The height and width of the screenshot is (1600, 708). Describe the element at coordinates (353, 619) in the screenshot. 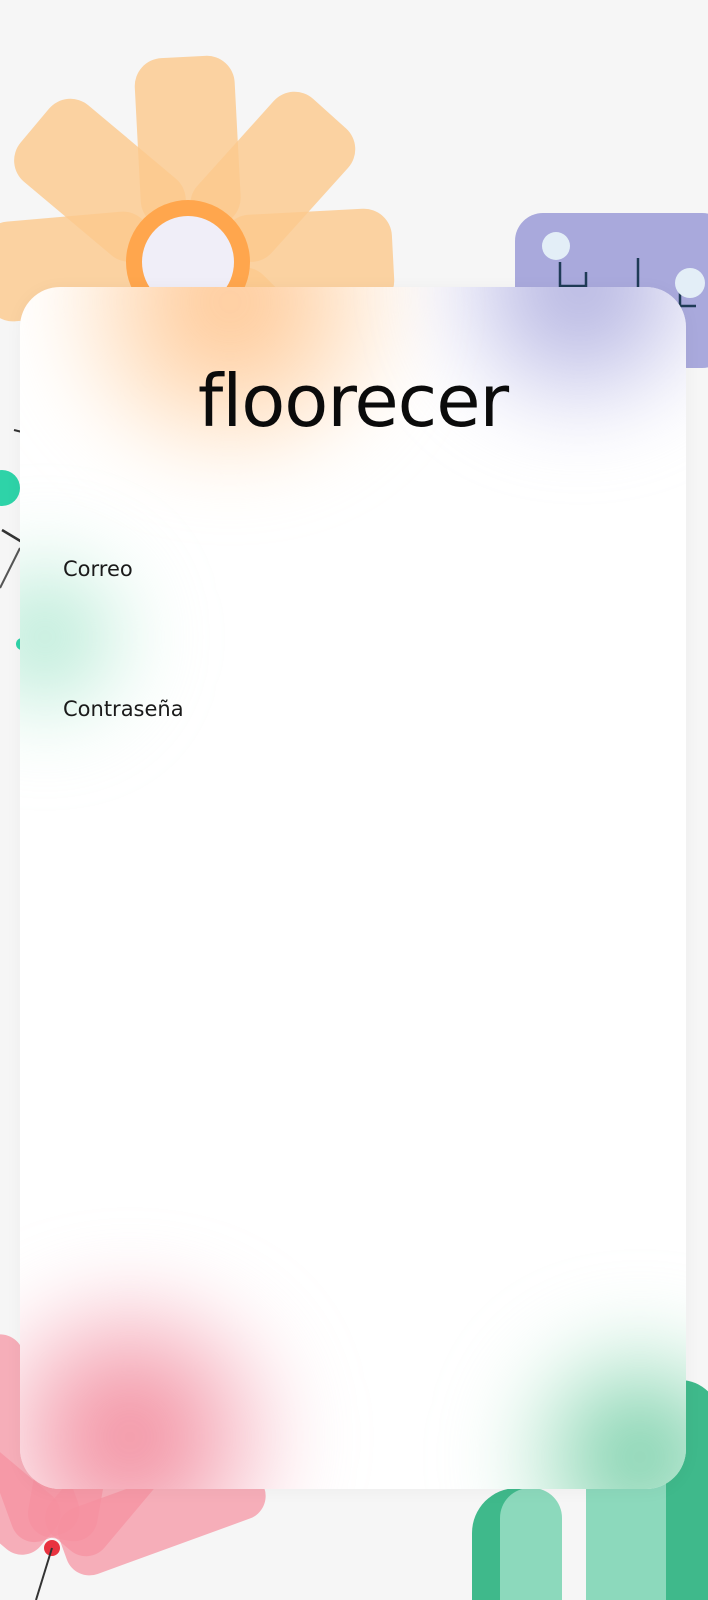

I see `email-field` at that location.